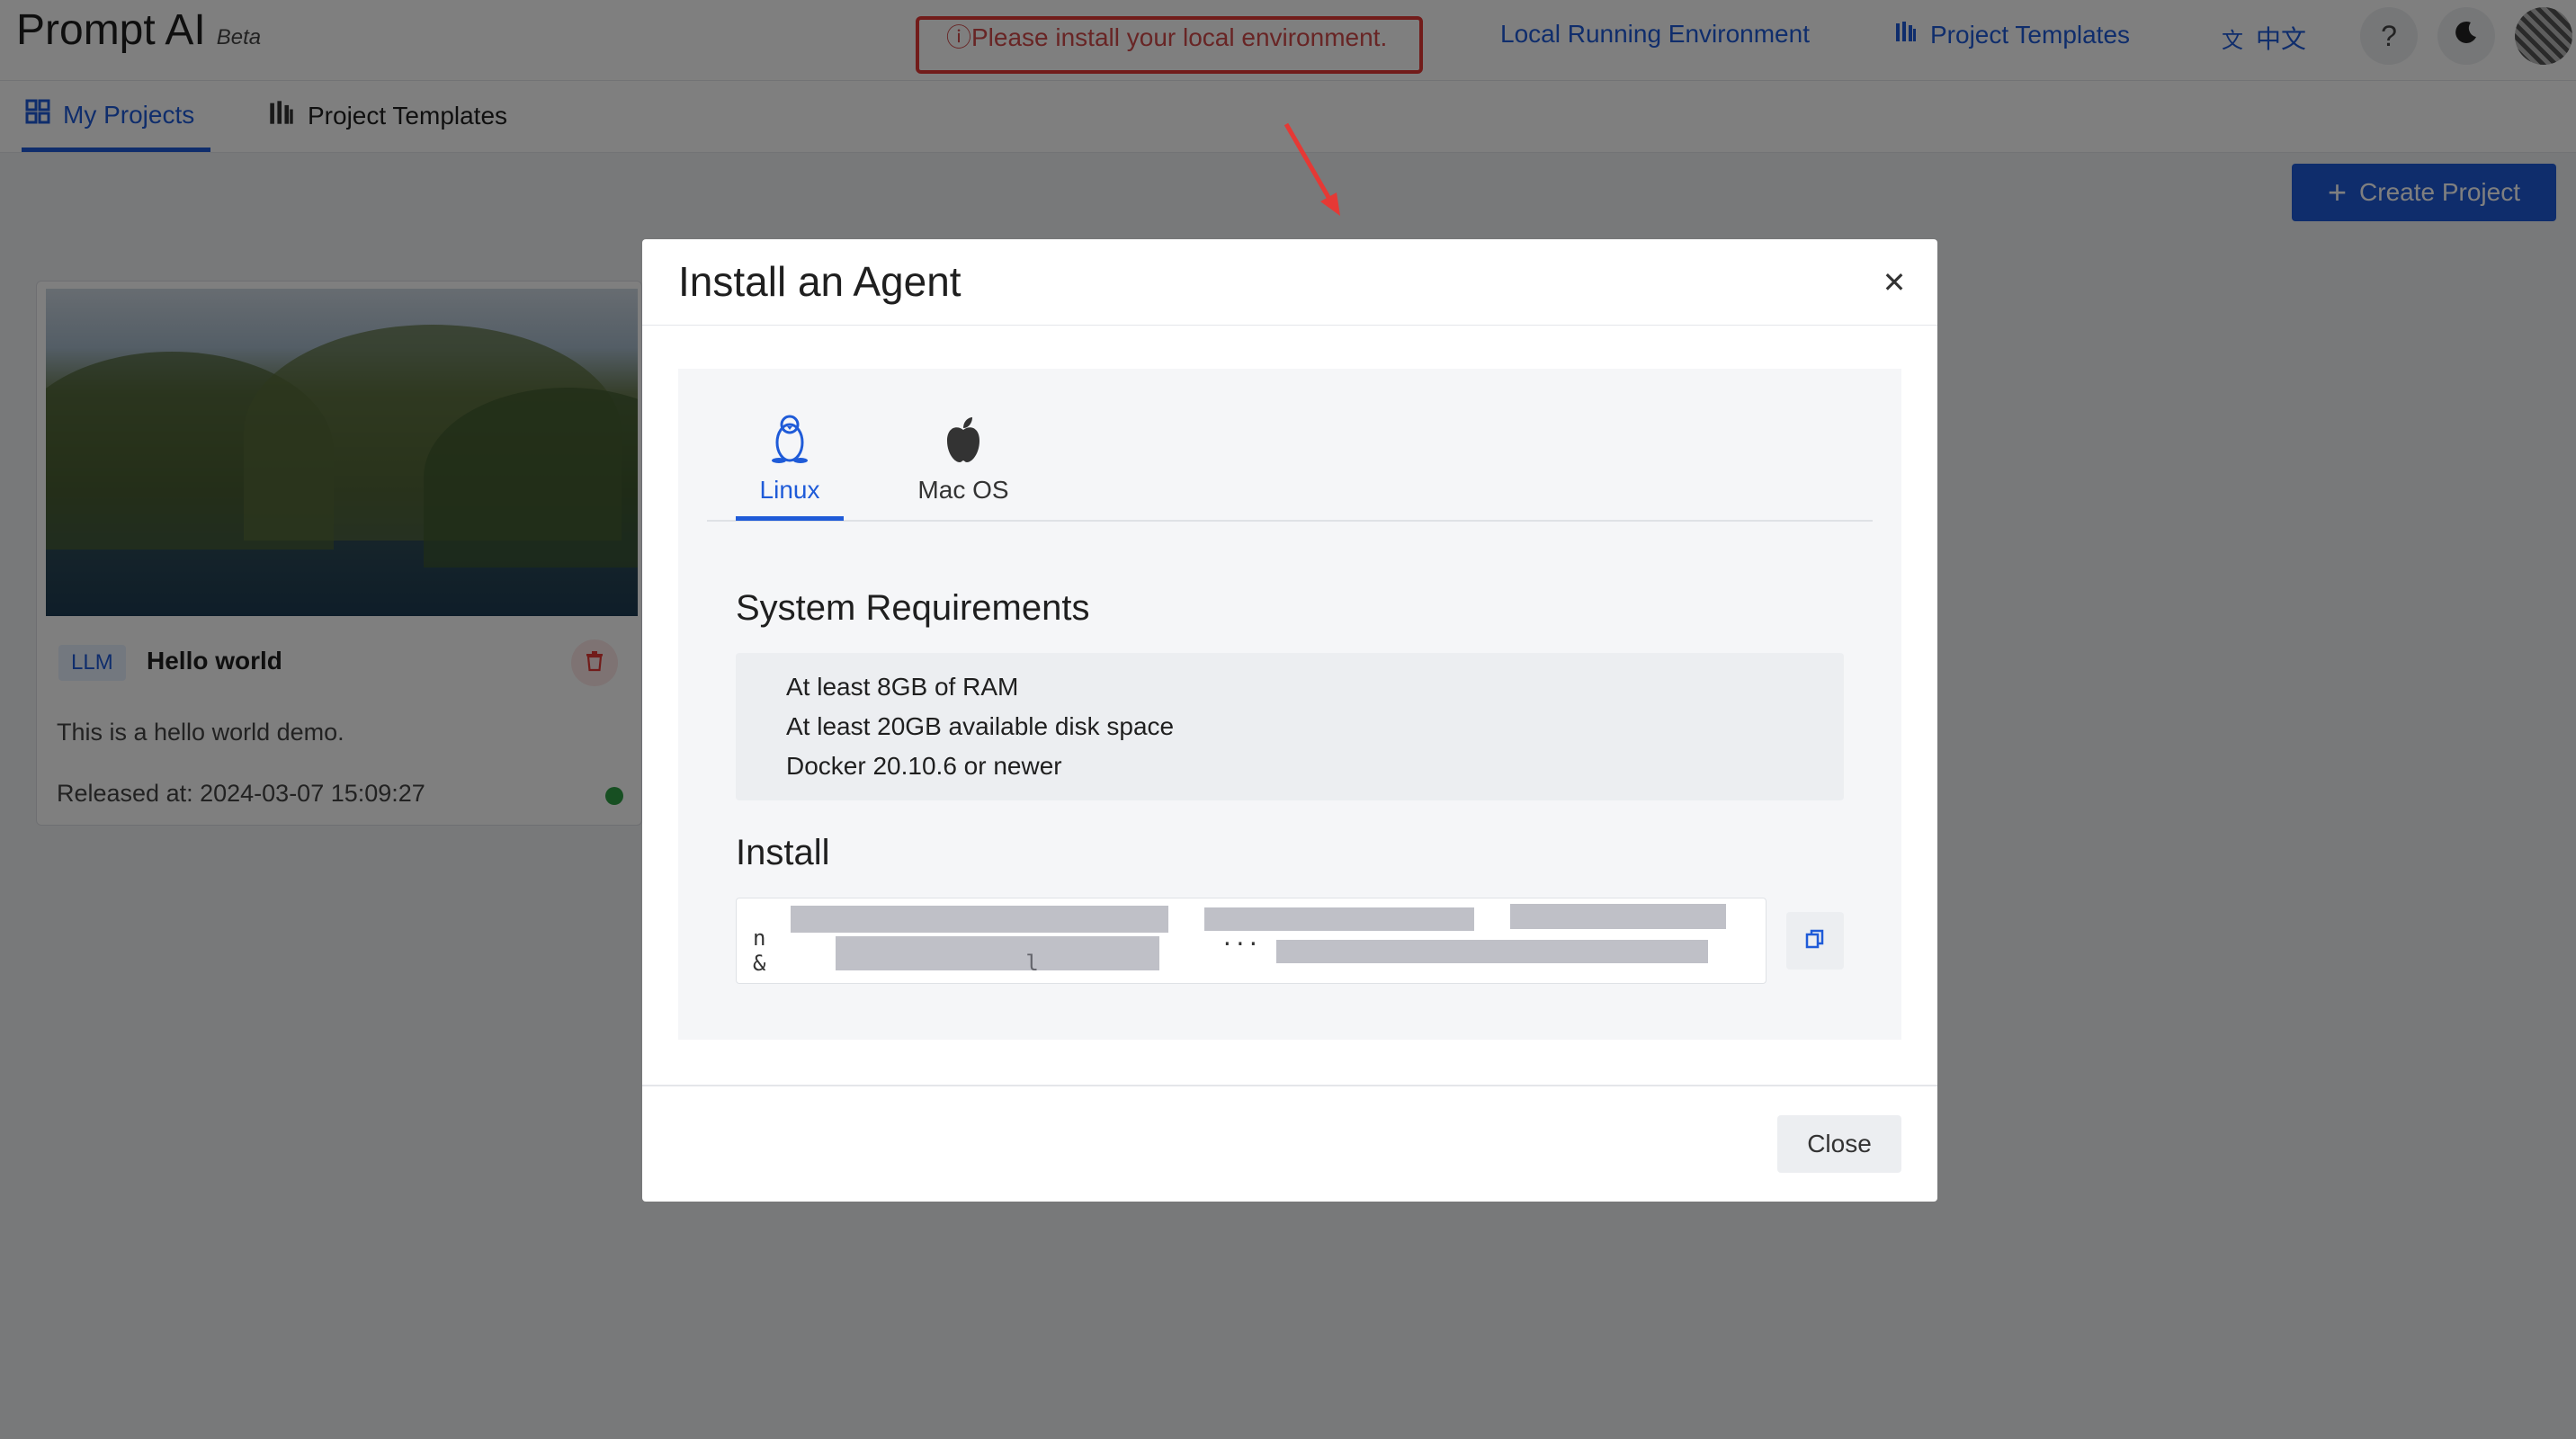  I want to click on dialog-footer-divider, so click(1289, 1085).